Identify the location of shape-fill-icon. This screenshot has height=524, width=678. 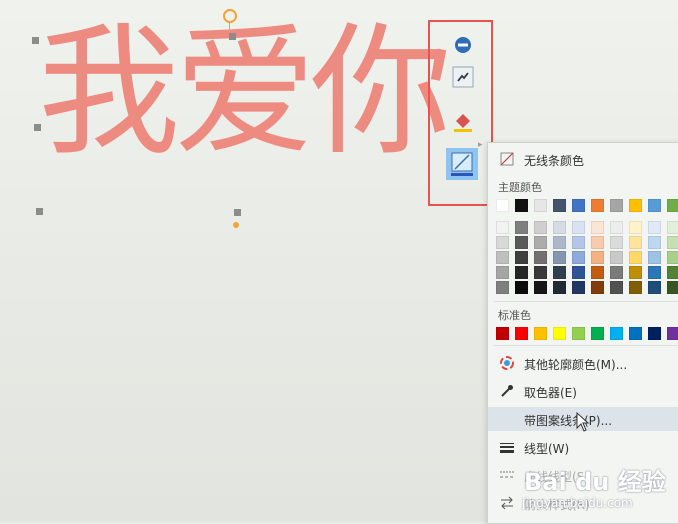
(463, 77).